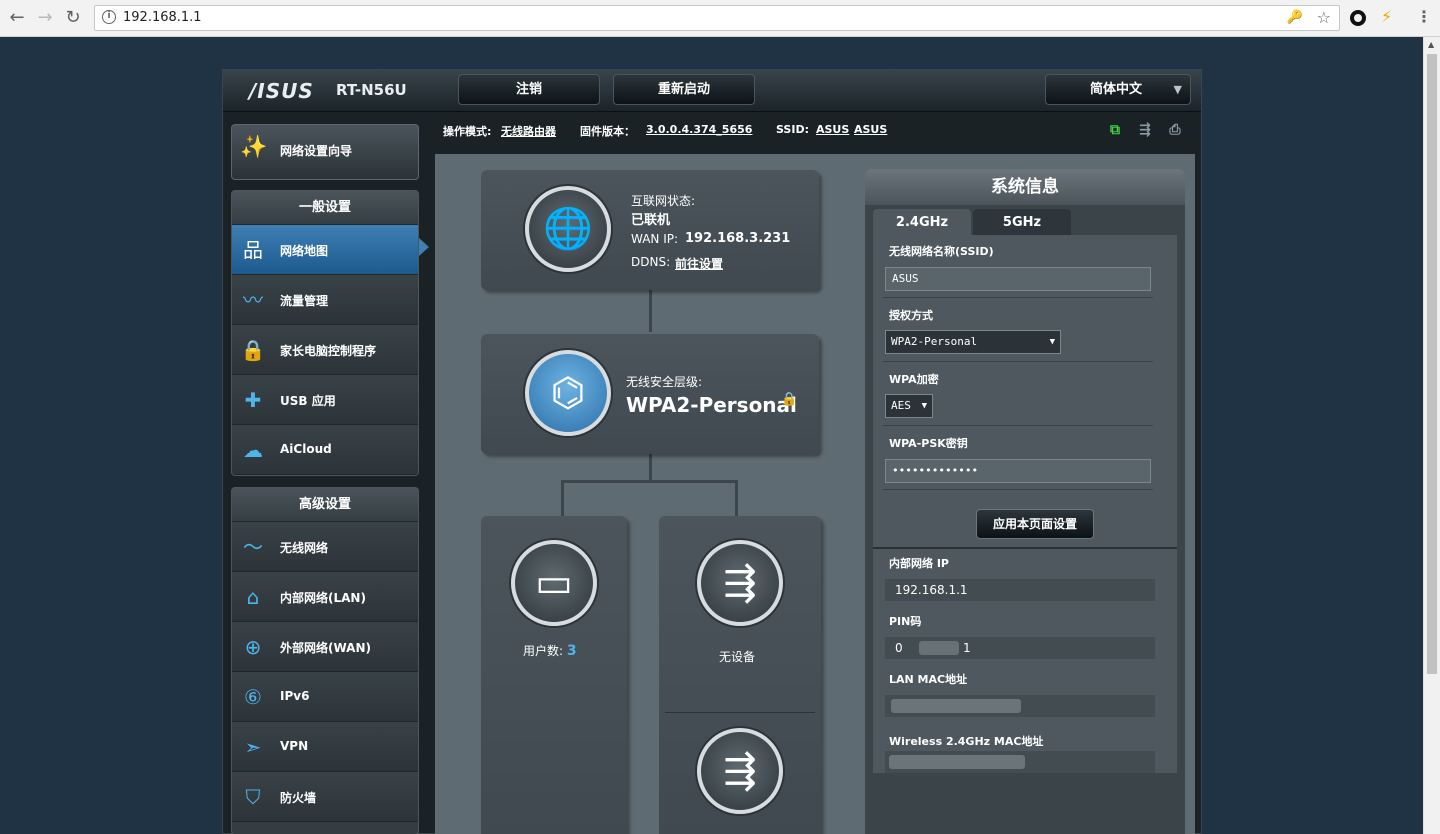  What do you see at coordinates (529, 89) in the screenshot?
I see `logout-button: 注销` at bounding box center [529, 89].